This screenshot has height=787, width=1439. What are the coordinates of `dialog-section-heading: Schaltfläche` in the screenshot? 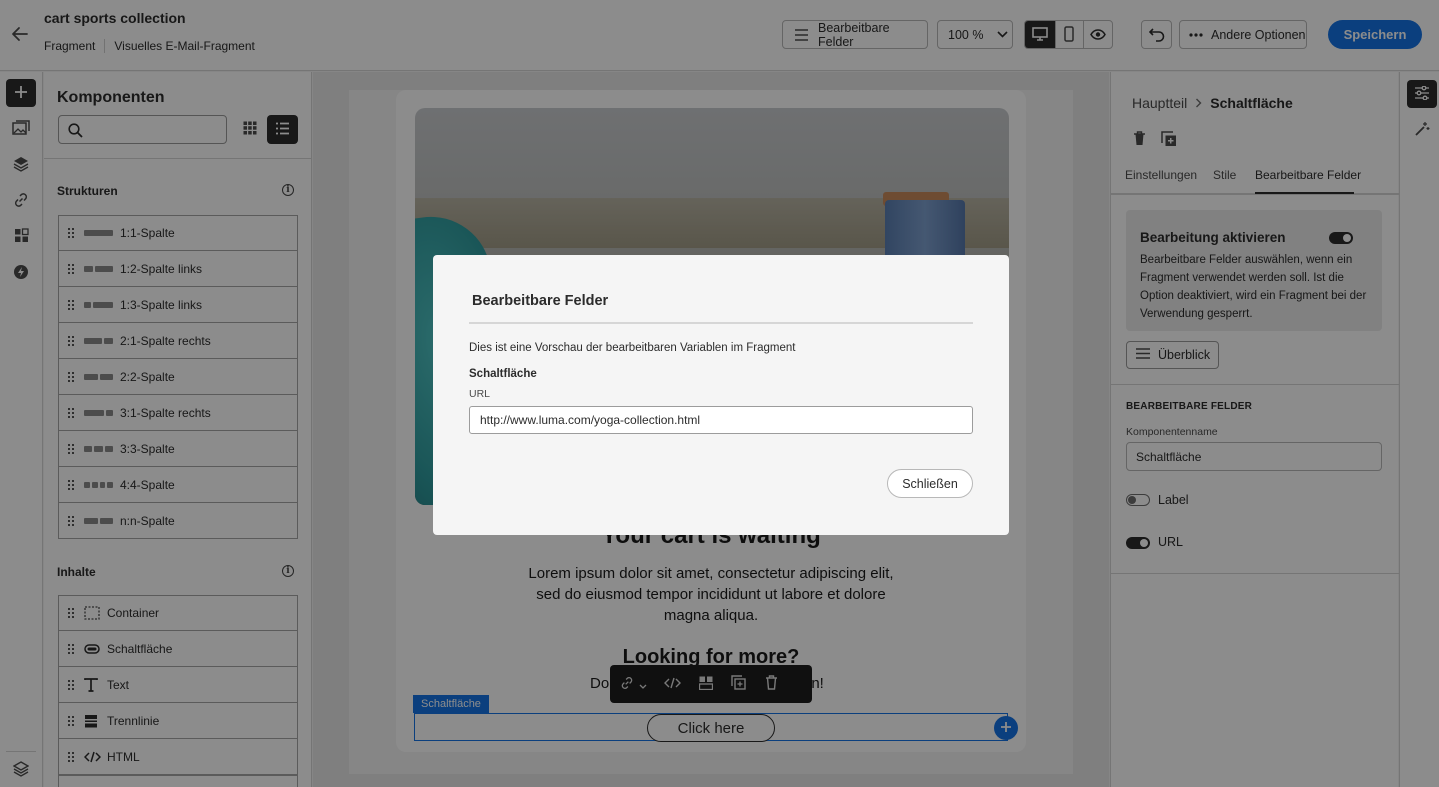 It's located at (503, 374).